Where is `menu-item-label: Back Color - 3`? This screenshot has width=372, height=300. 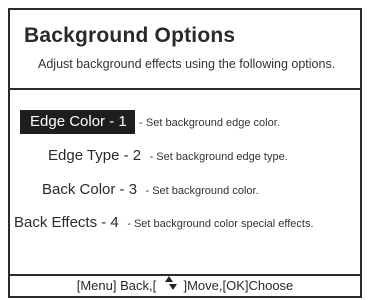 menu-item-label: Back Color - 3 is located at coordinates (90, 189).